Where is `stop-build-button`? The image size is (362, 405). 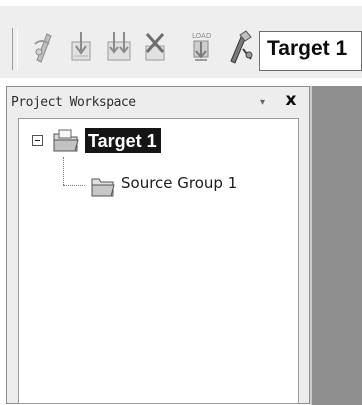 stop-build-button is located at coordinates (155, 47).